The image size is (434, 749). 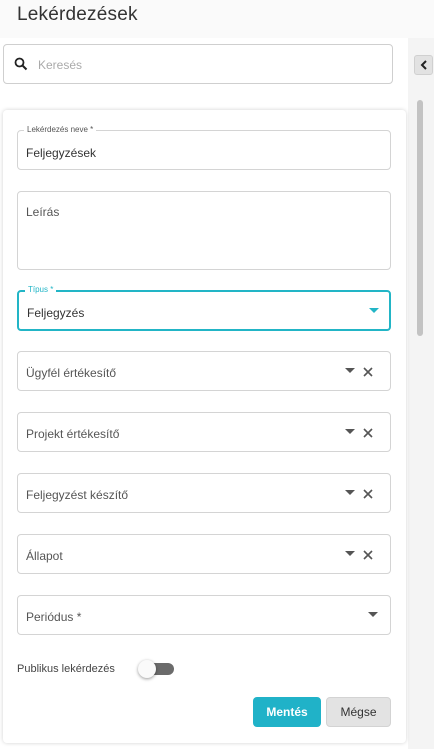 I want to click on cancel-button: Mégse, so click(x=358, y=712).